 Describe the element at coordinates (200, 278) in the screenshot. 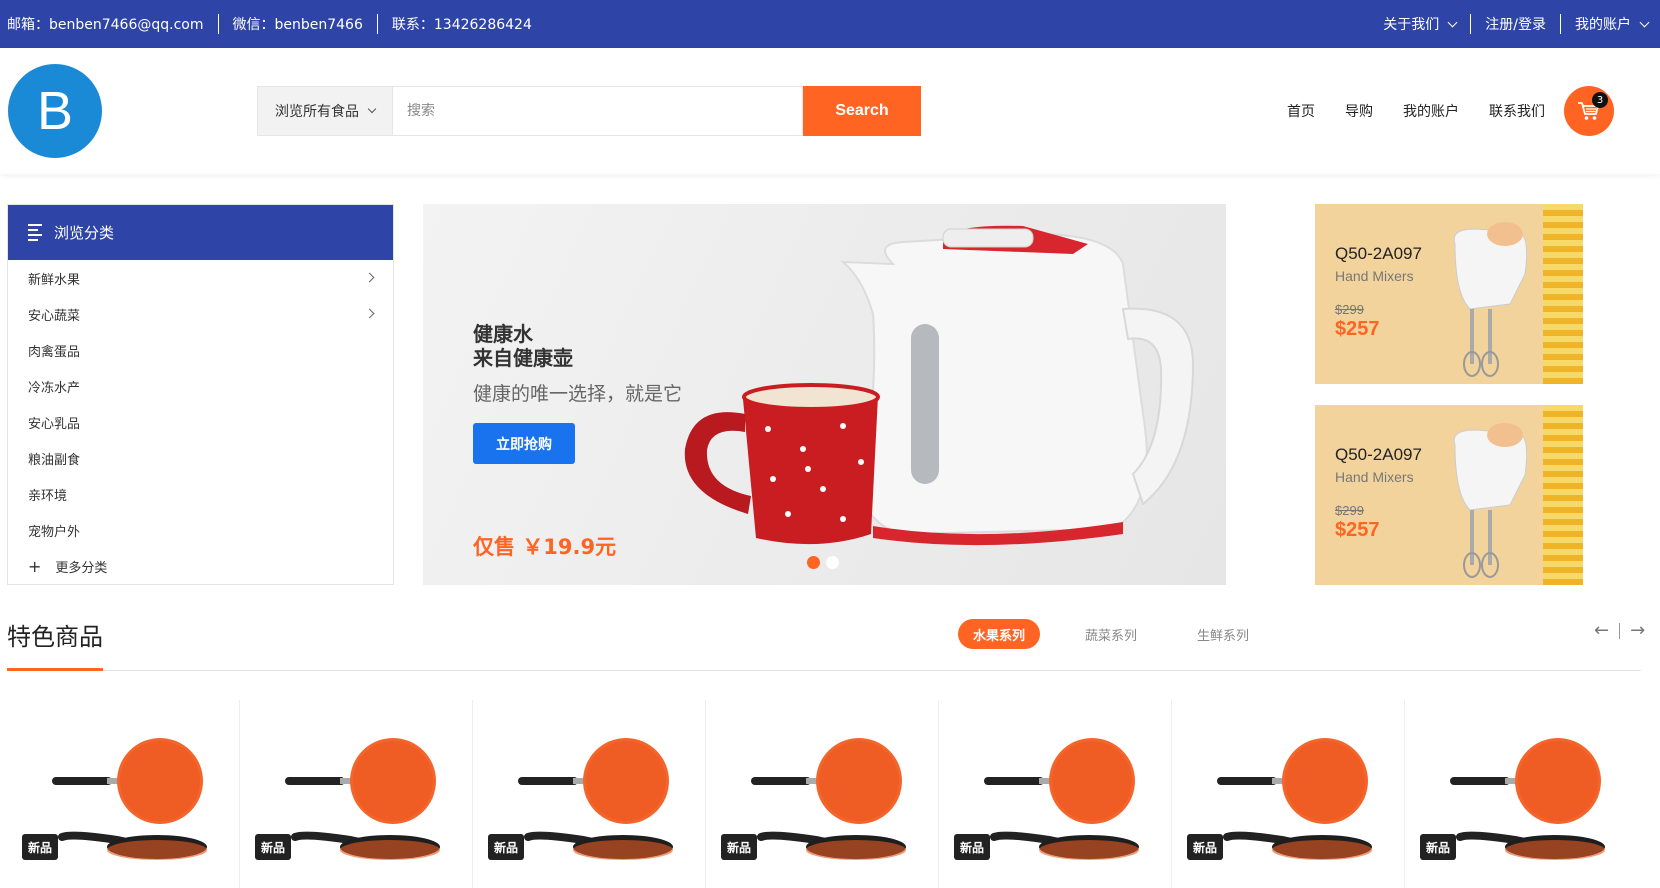

I see `category-item: 新鲜水果` at that location.